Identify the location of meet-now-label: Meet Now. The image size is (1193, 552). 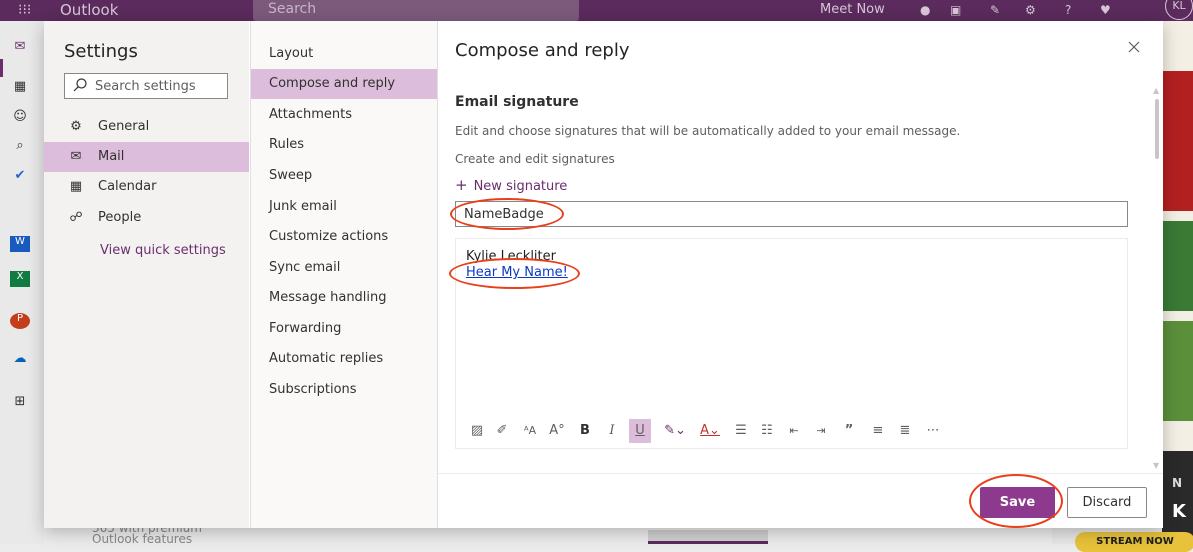
(852, 9).